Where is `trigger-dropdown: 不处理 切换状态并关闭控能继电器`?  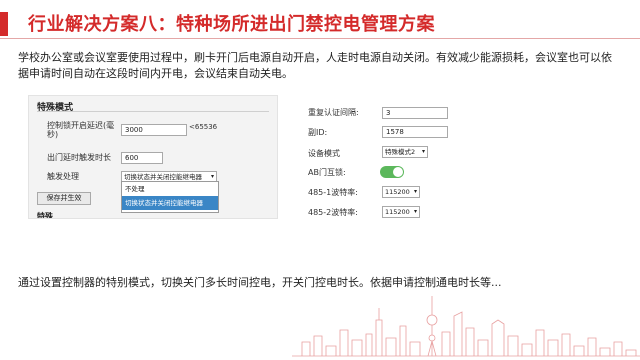 trigger-dropdown: 不处理 切换状态并关闭控能继电器 is located at coordinates (170, 197).